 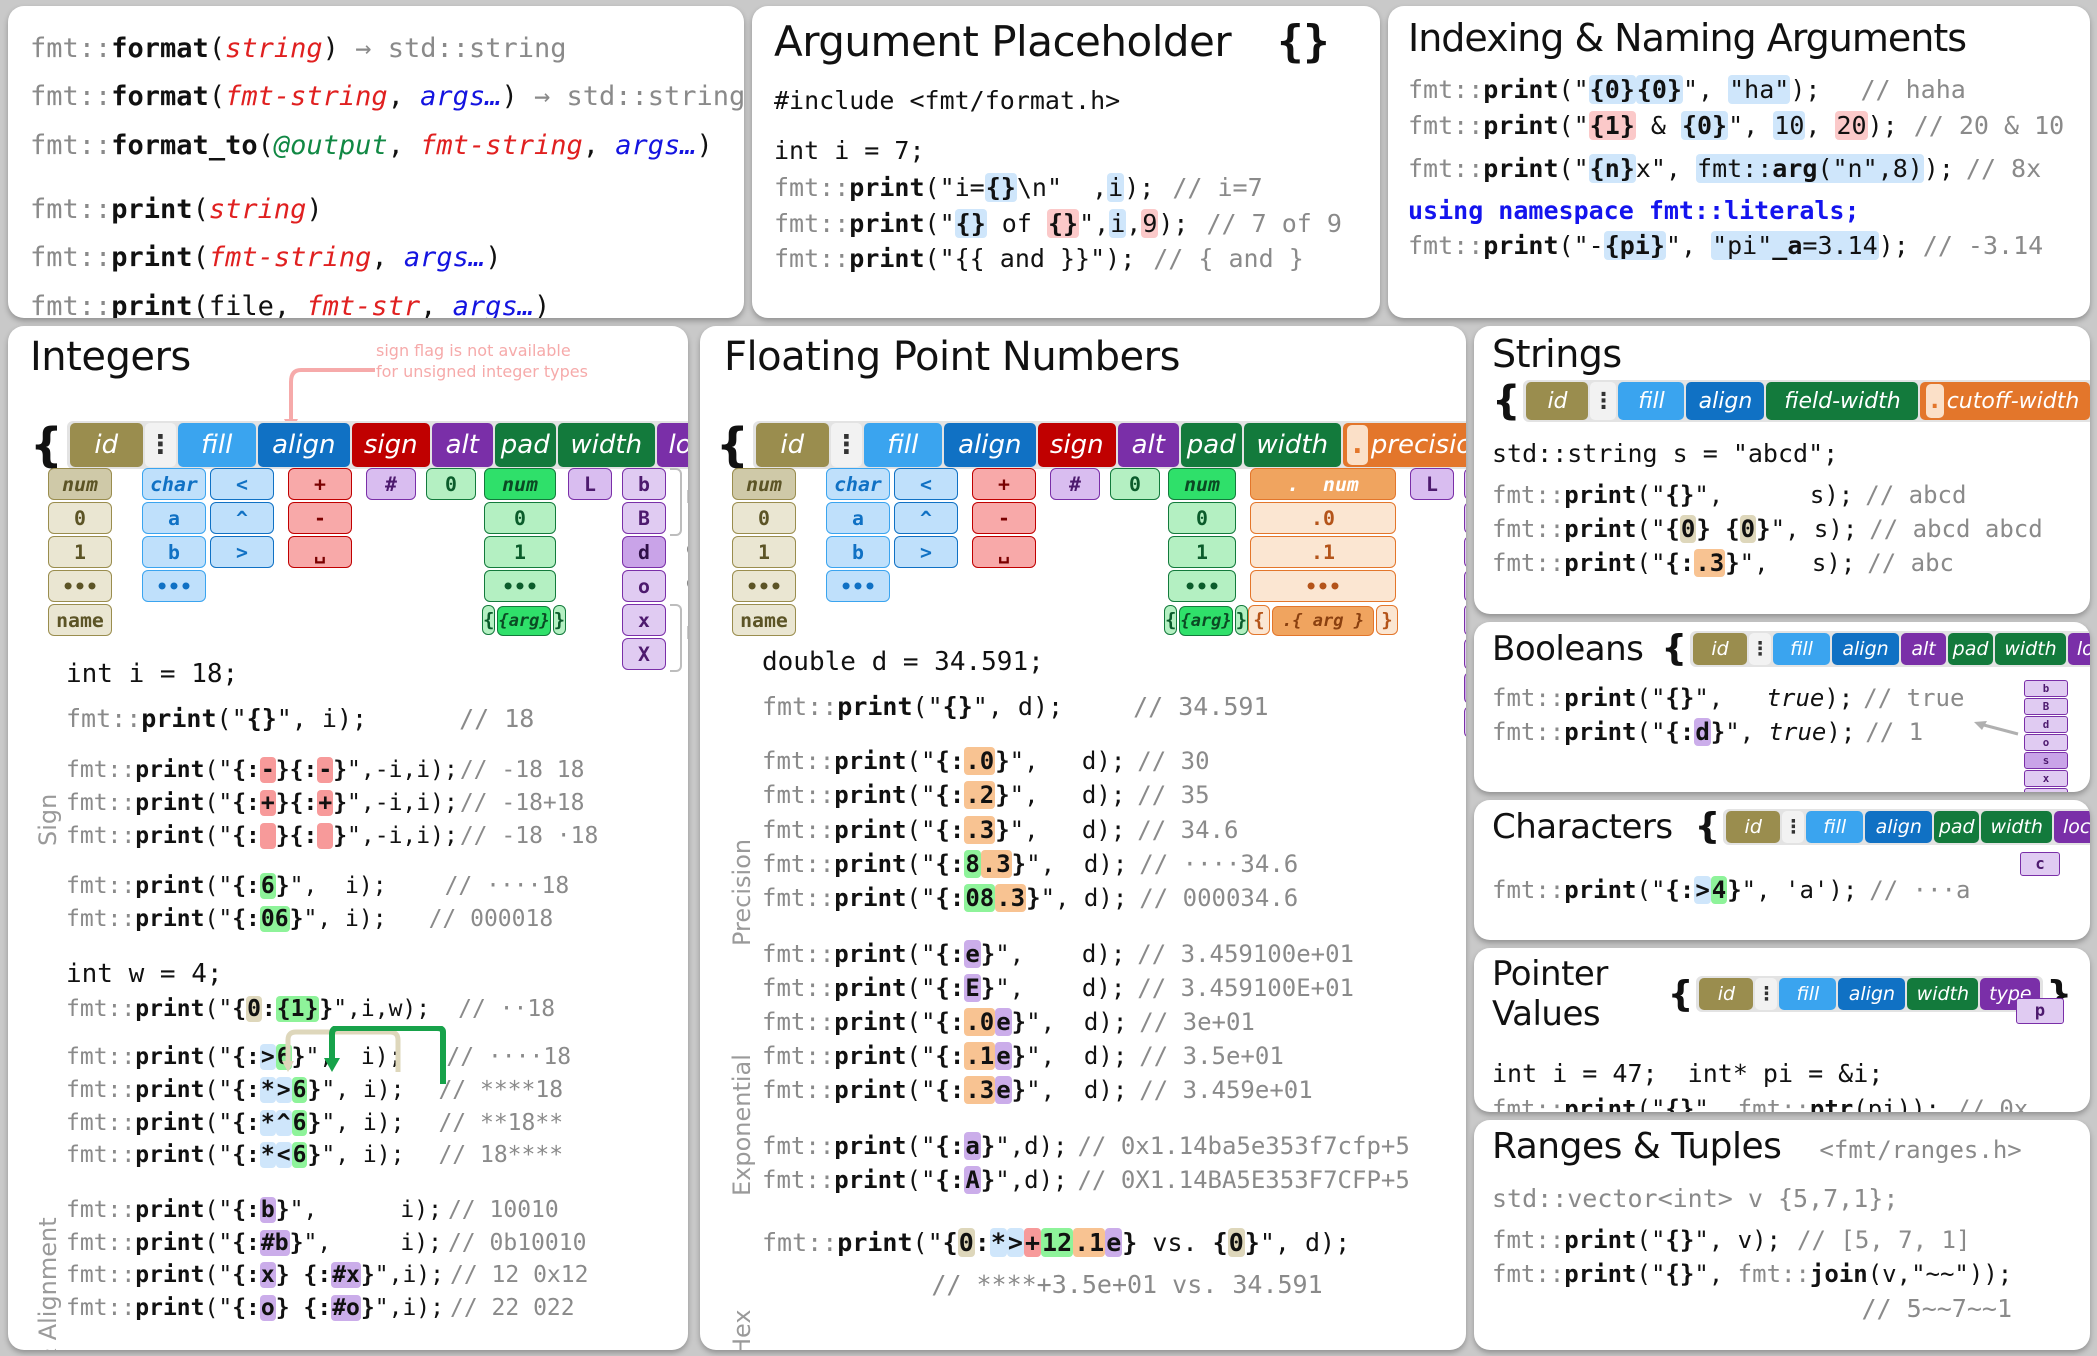 What do you see at coordinates (606, 445) in the screenshot?
I see `spec-field-width: width` at bounding box center [606, 445].